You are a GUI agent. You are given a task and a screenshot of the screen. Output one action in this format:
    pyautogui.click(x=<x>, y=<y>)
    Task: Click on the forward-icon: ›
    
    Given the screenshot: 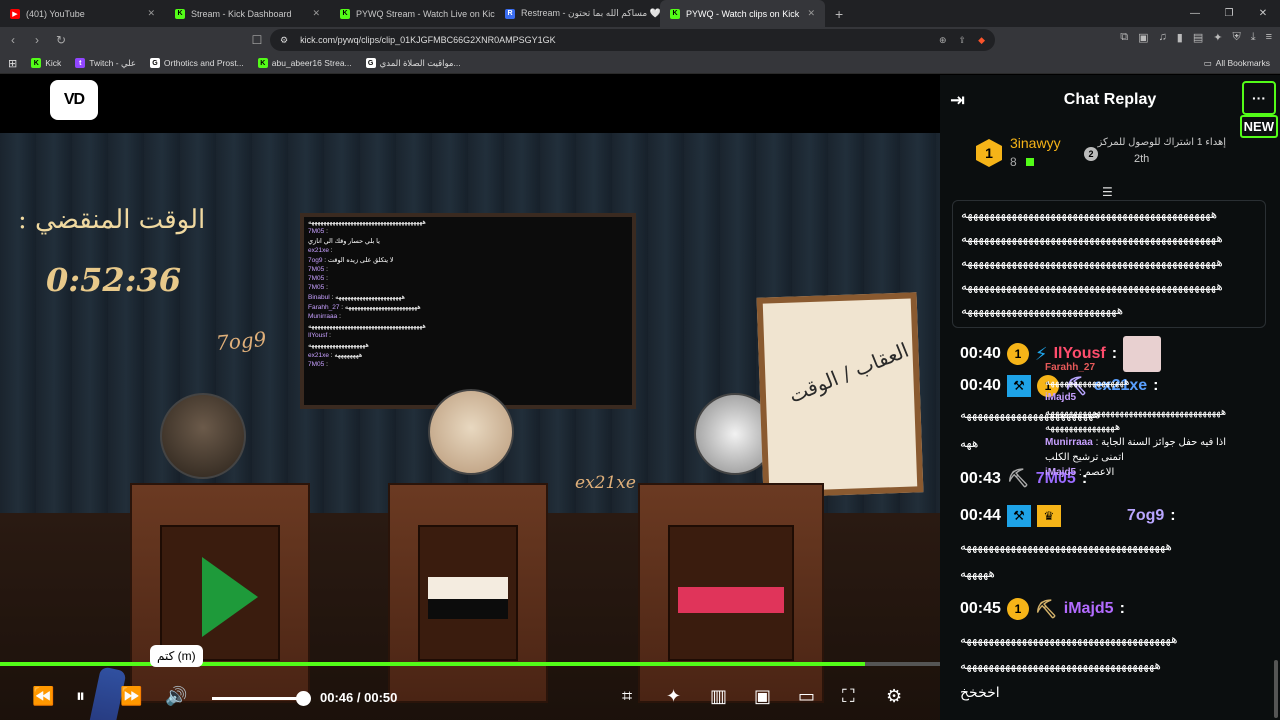 What is the action you would take?
    pyautogui.click(x=37, y=40)
    